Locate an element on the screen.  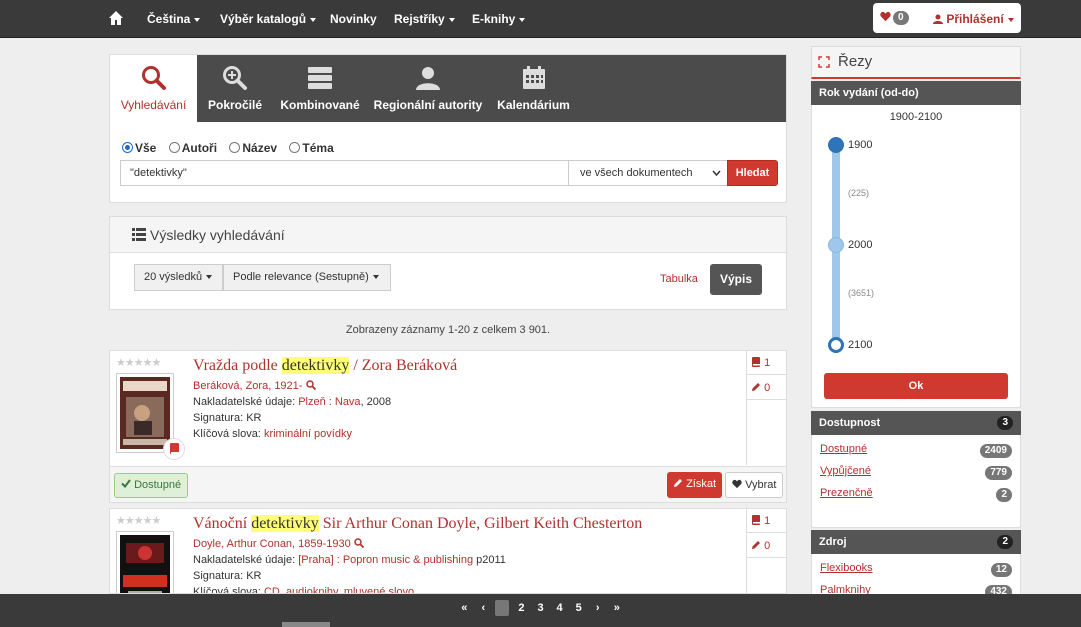
facet-source-link: Flexibooks is located at coordinates (846, 568).